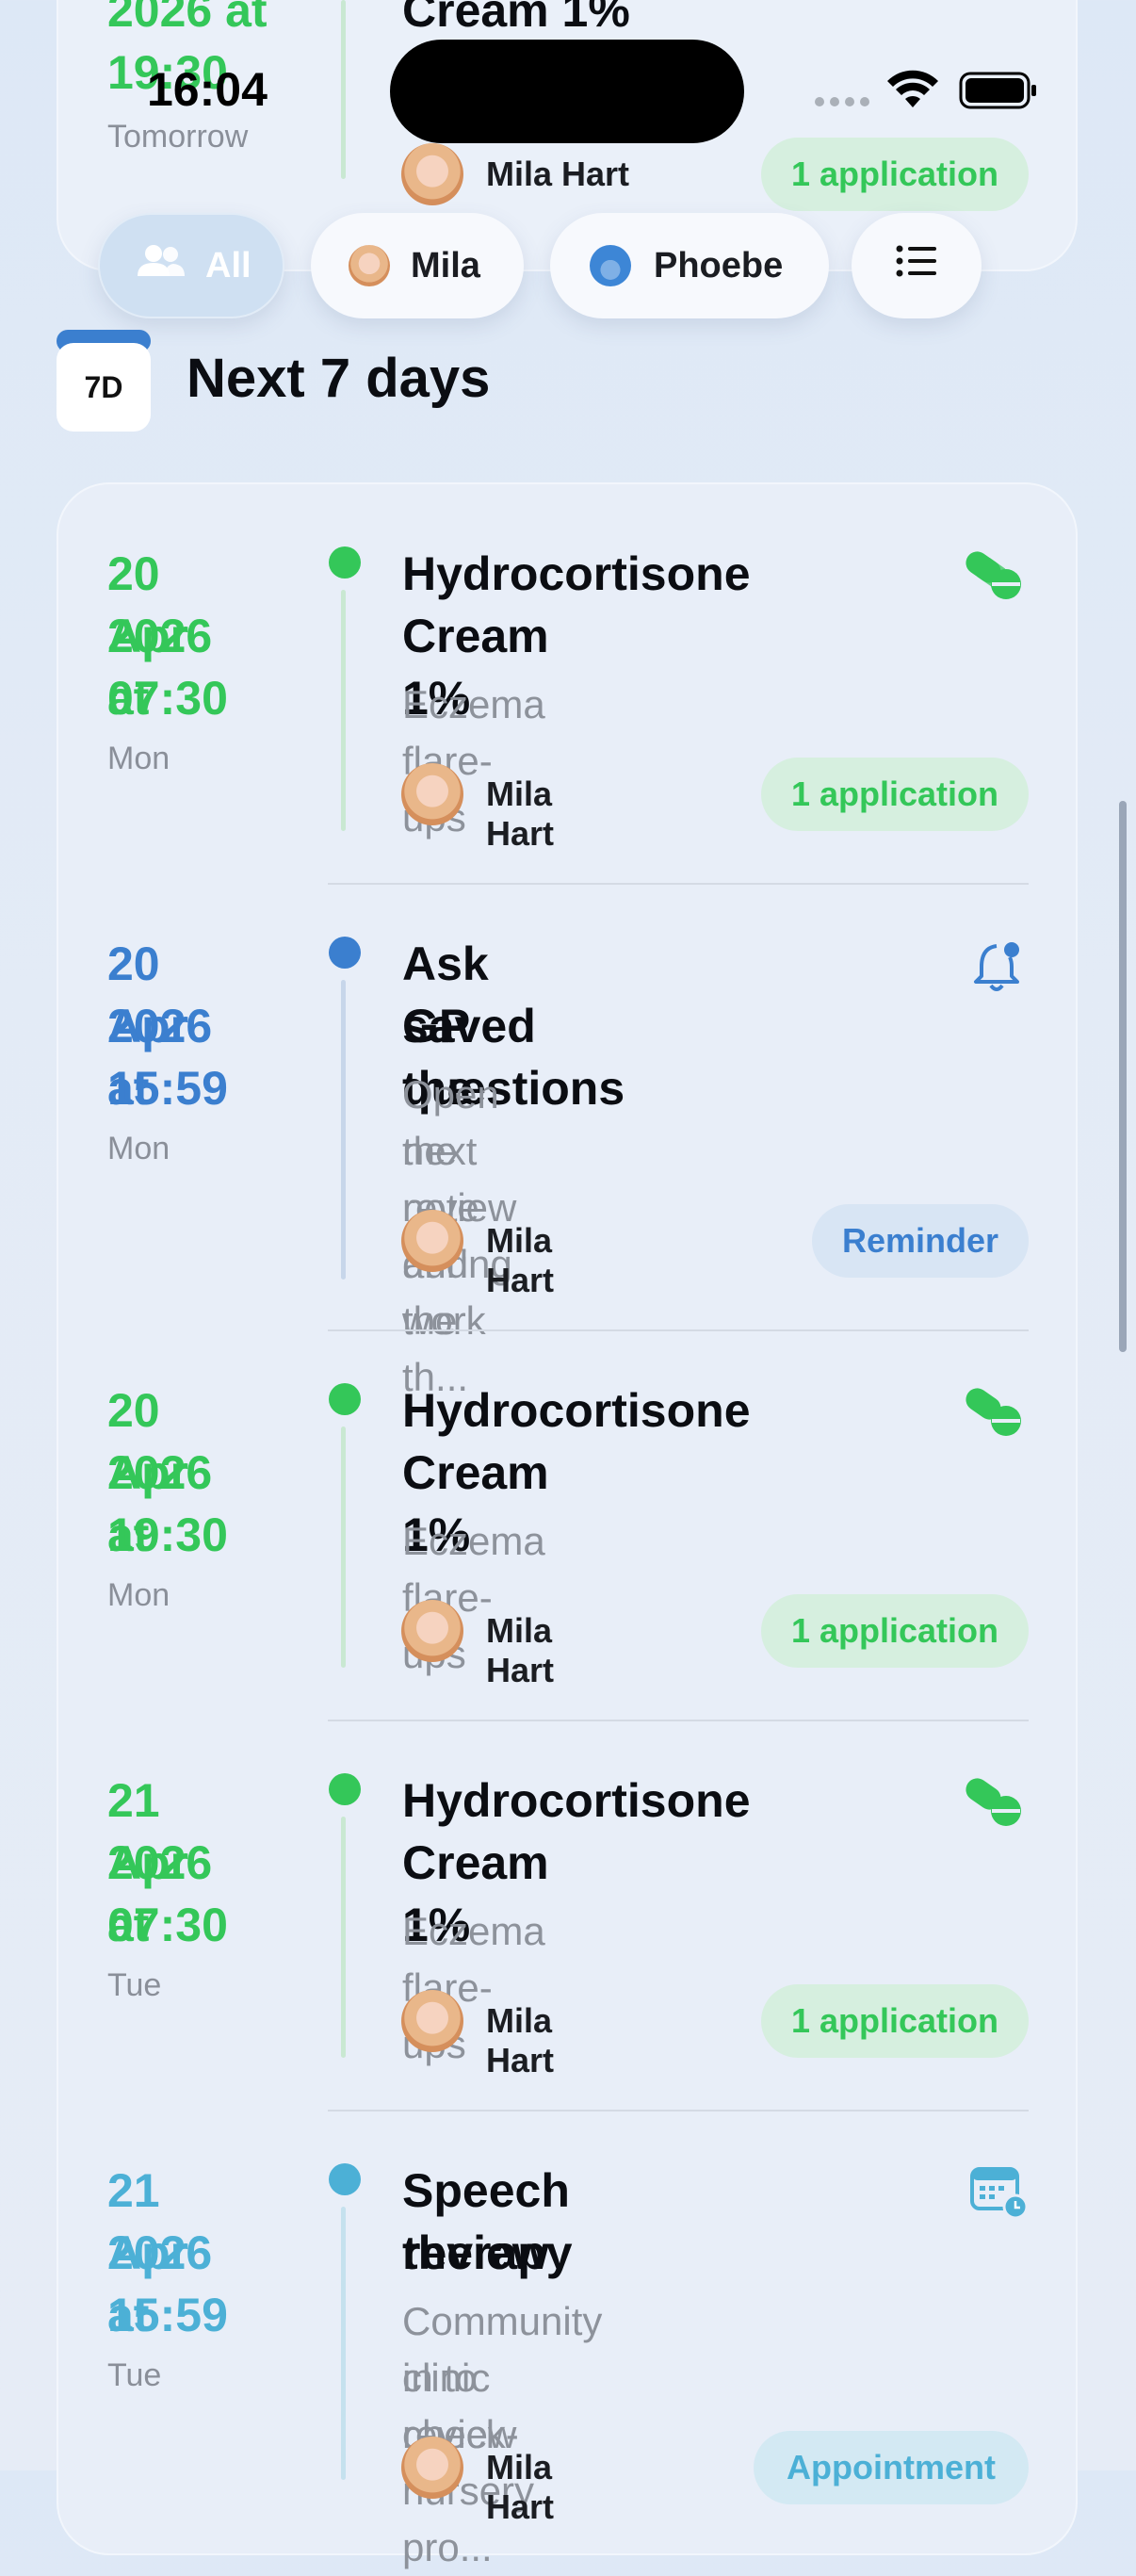 The width and height of the screenshot is (1136, 2576). Describe the element at coordinates (168, 1534) in the screenshot. I see `event-time: 19:30` at that location.